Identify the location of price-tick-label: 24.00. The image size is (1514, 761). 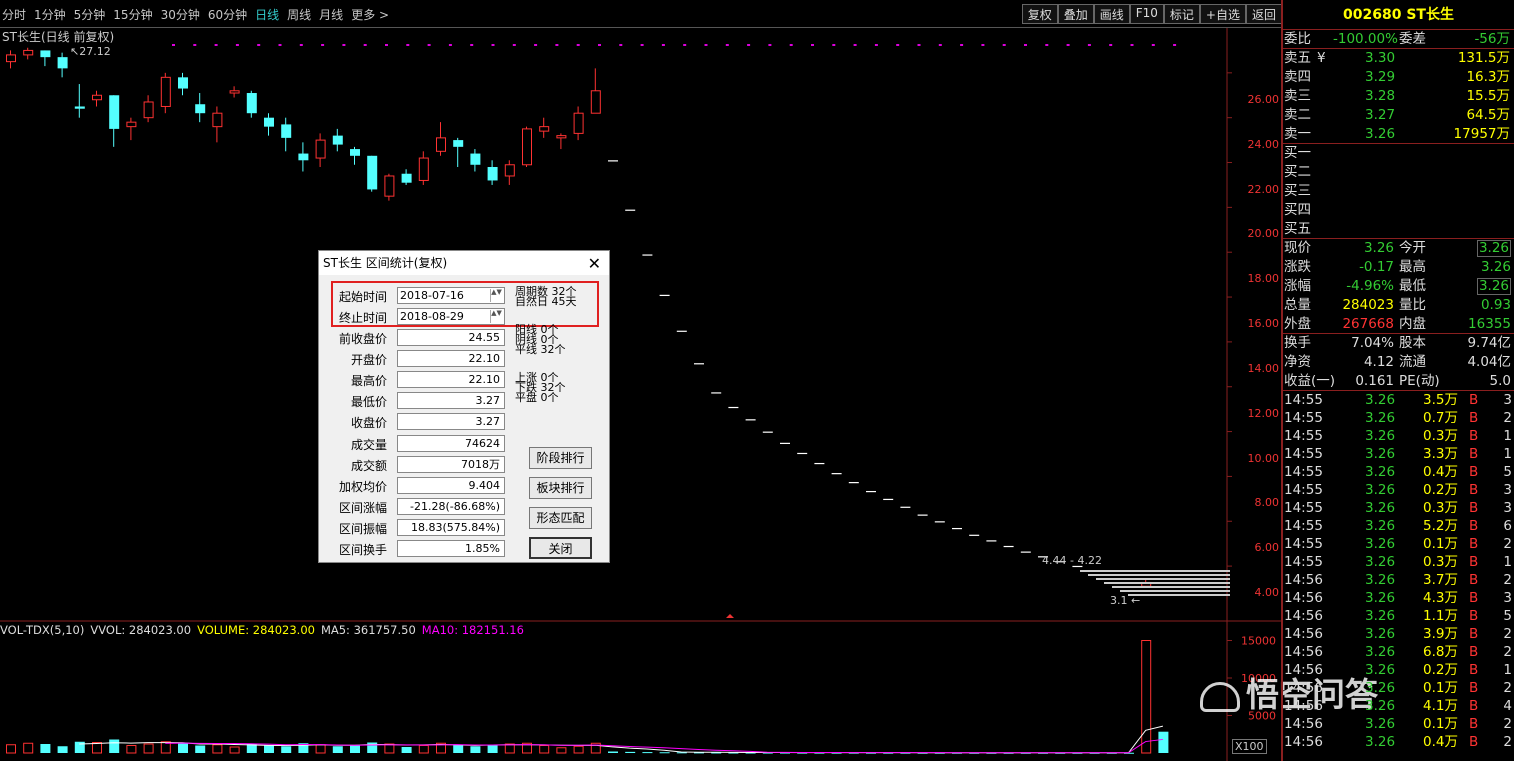
(1263, 144).